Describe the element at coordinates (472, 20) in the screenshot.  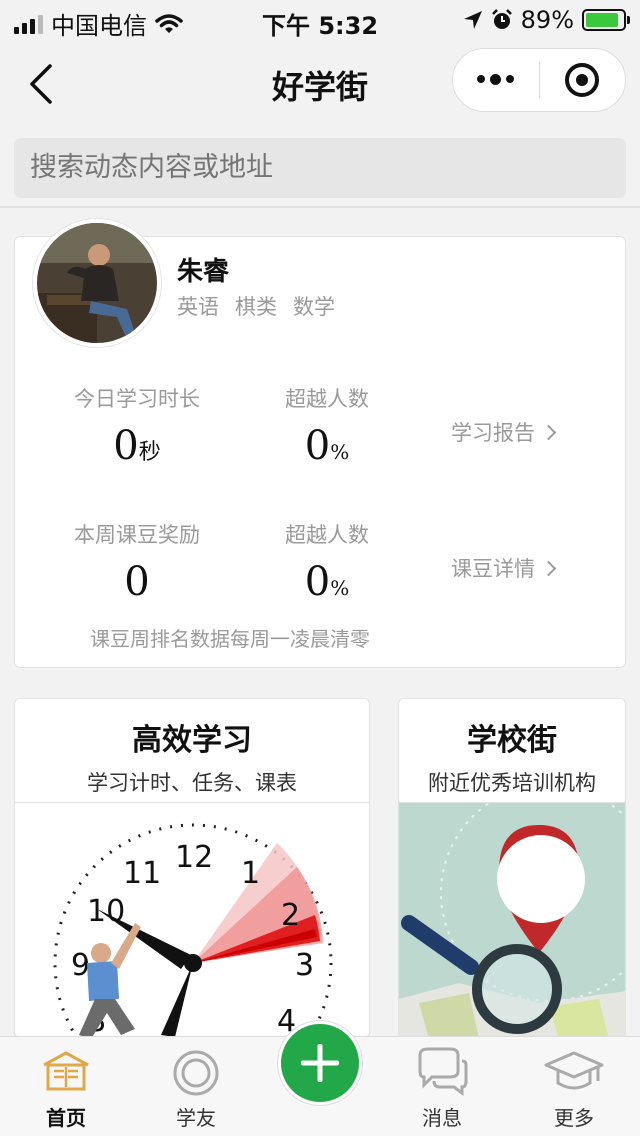
I see `location-arrow-icon` at that location.